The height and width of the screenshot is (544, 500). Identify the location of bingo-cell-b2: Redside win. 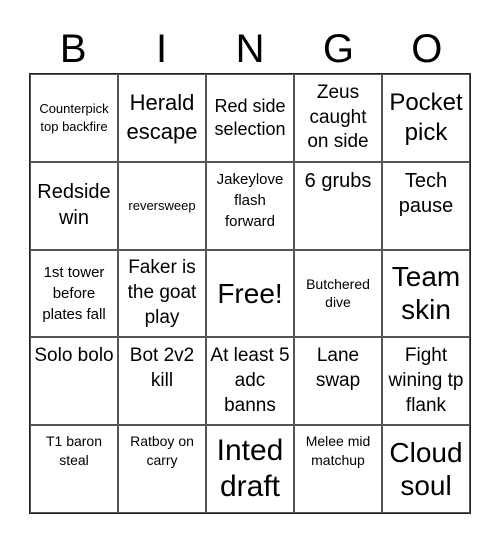
(74, 205).